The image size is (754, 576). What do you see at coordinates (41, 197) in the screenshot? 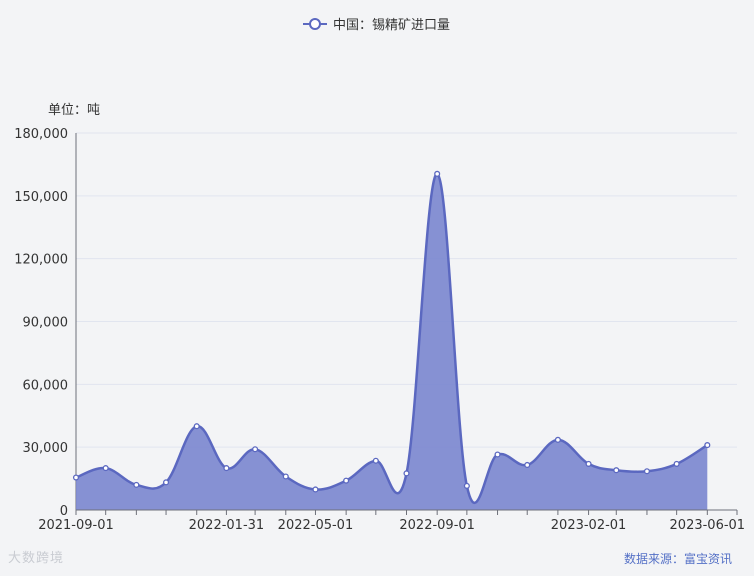
I see `y-tick-label: 150,000` at bounding box center [41, 197].